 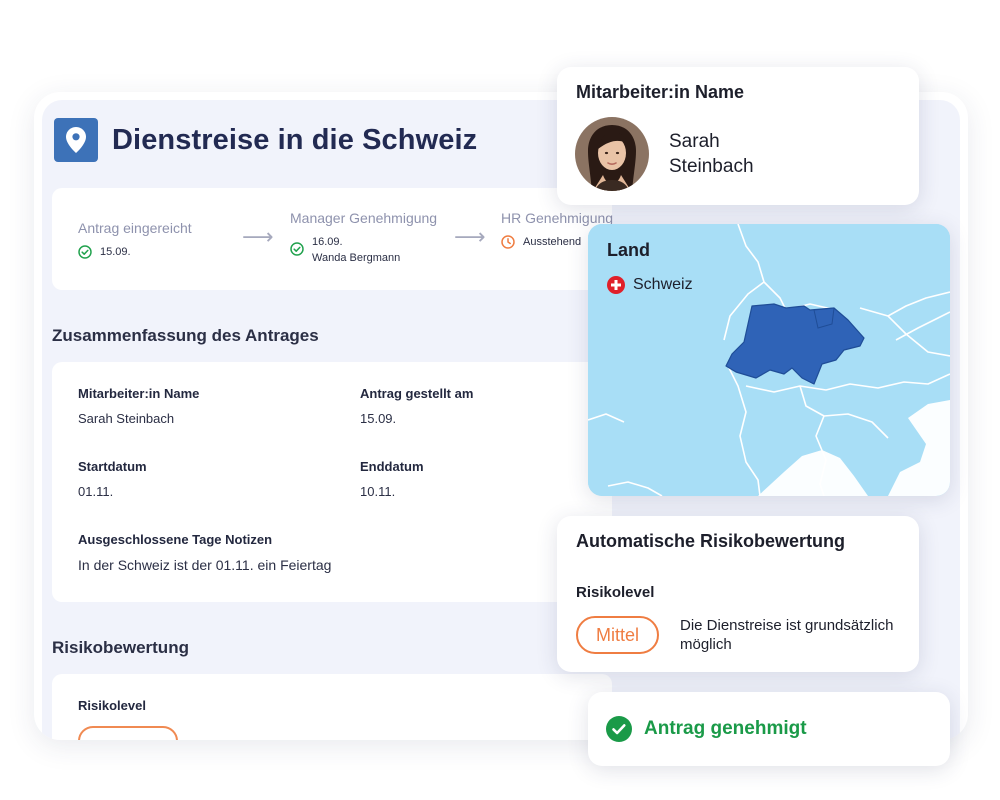 What do you see at coordinates (694, 141) in the screenshot?
I see `employee-first-name: Sarah` at bounding box center [694, 141].